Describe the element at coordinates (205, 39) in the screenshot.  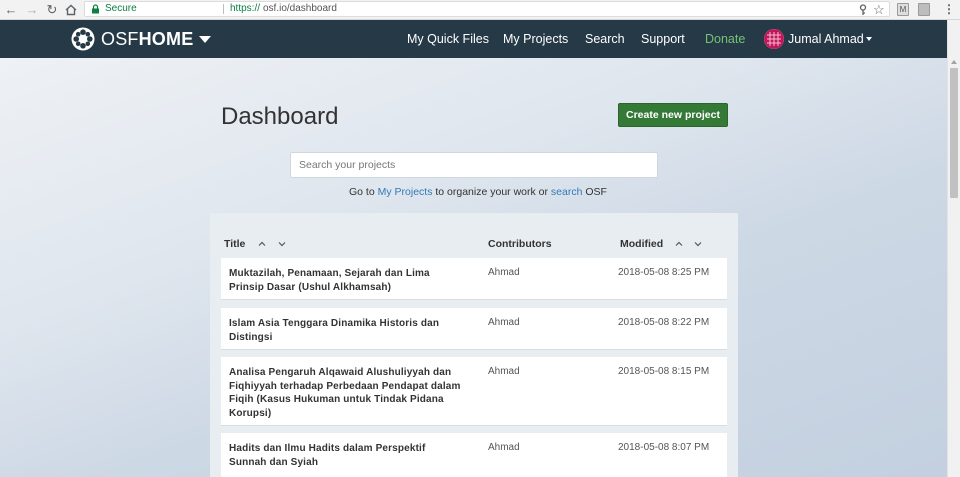
I see `brand-caret-icon` at that location.